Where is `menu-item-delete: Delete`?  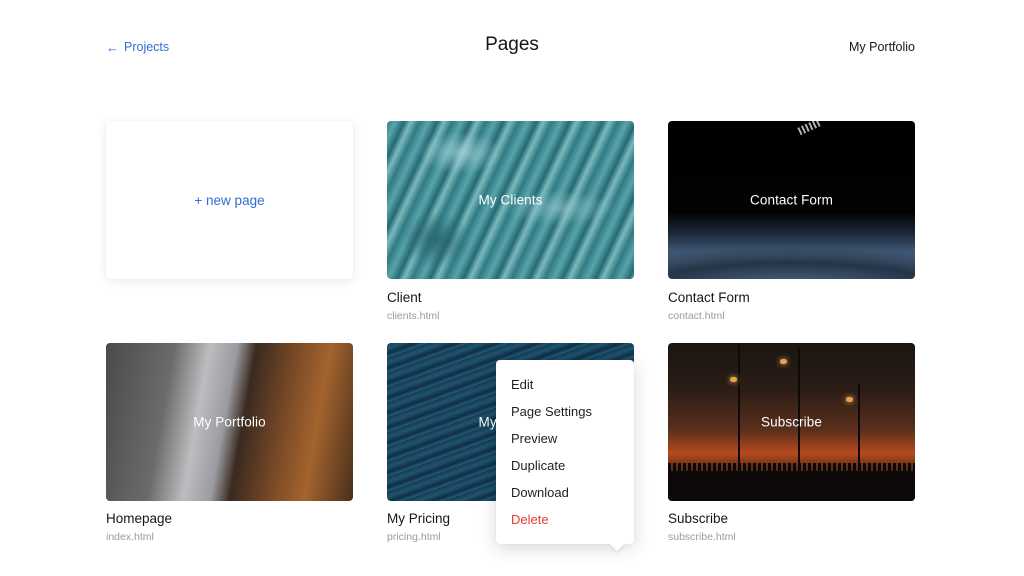 menu-item-delete: Delete is located at coordinates (565, 521).